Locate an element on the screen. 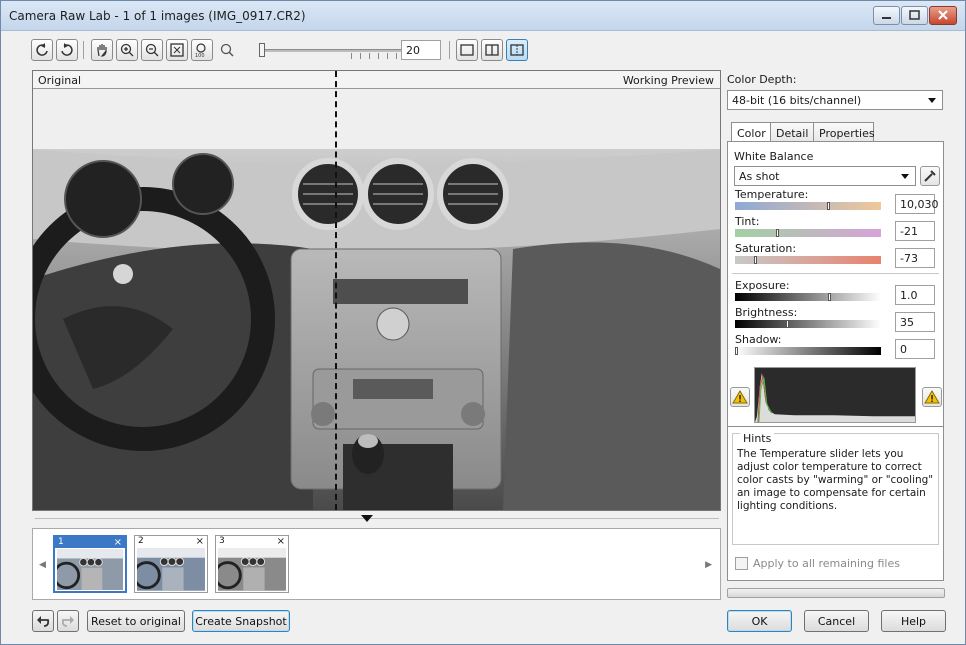  temperature-slider is located at coordinates (808, 206).